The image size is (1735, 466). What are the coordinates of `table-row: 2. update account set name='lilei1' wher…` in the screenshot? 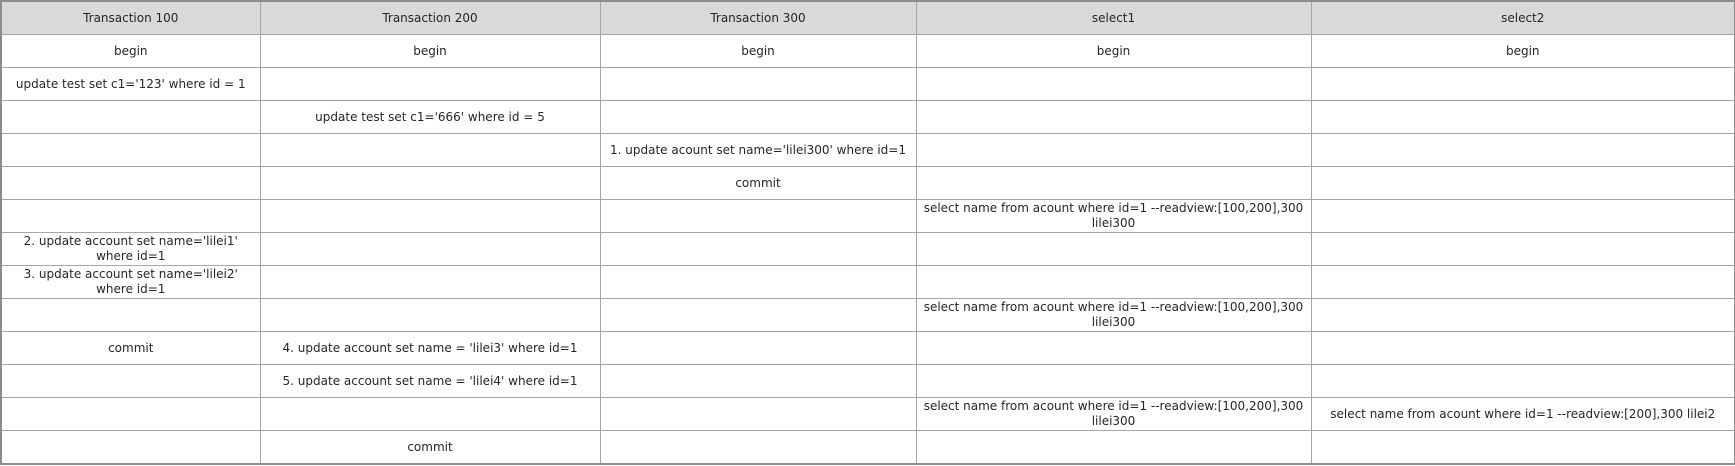 It's located at (867, 249).